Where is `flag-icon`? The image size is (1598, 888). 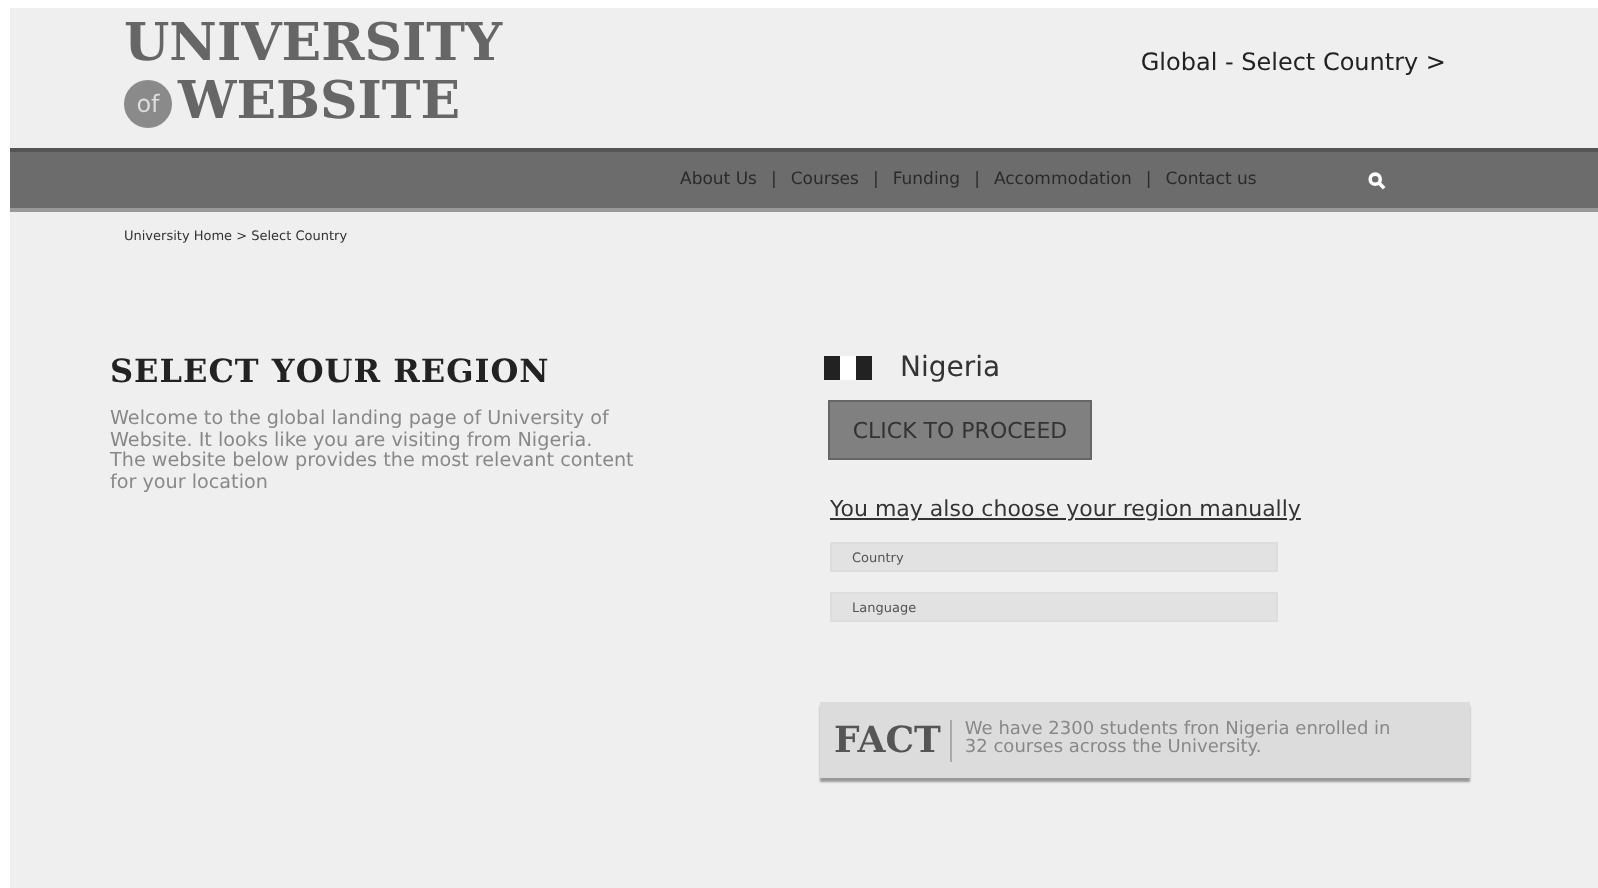
flag-icon is located at coordinates (850, 368).